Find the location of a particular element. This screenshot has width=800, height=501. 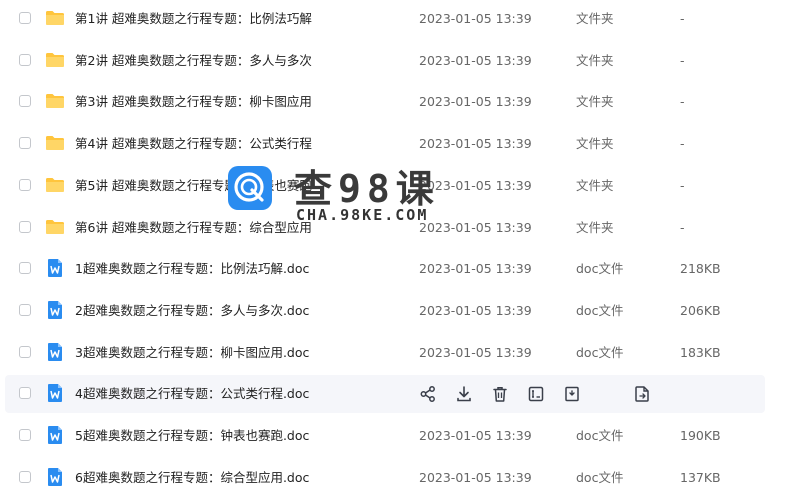

file-size: 190KB is located at coordinates (700, 435).